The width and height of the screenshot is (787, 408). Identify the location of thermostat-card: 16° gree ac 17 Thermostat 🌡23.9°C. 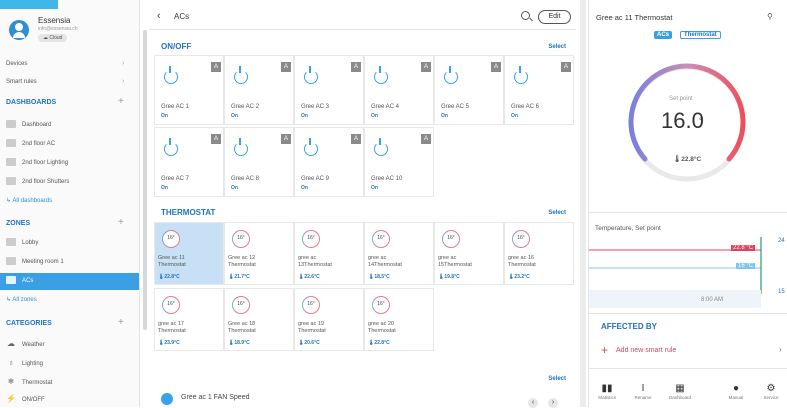
(189, 319).